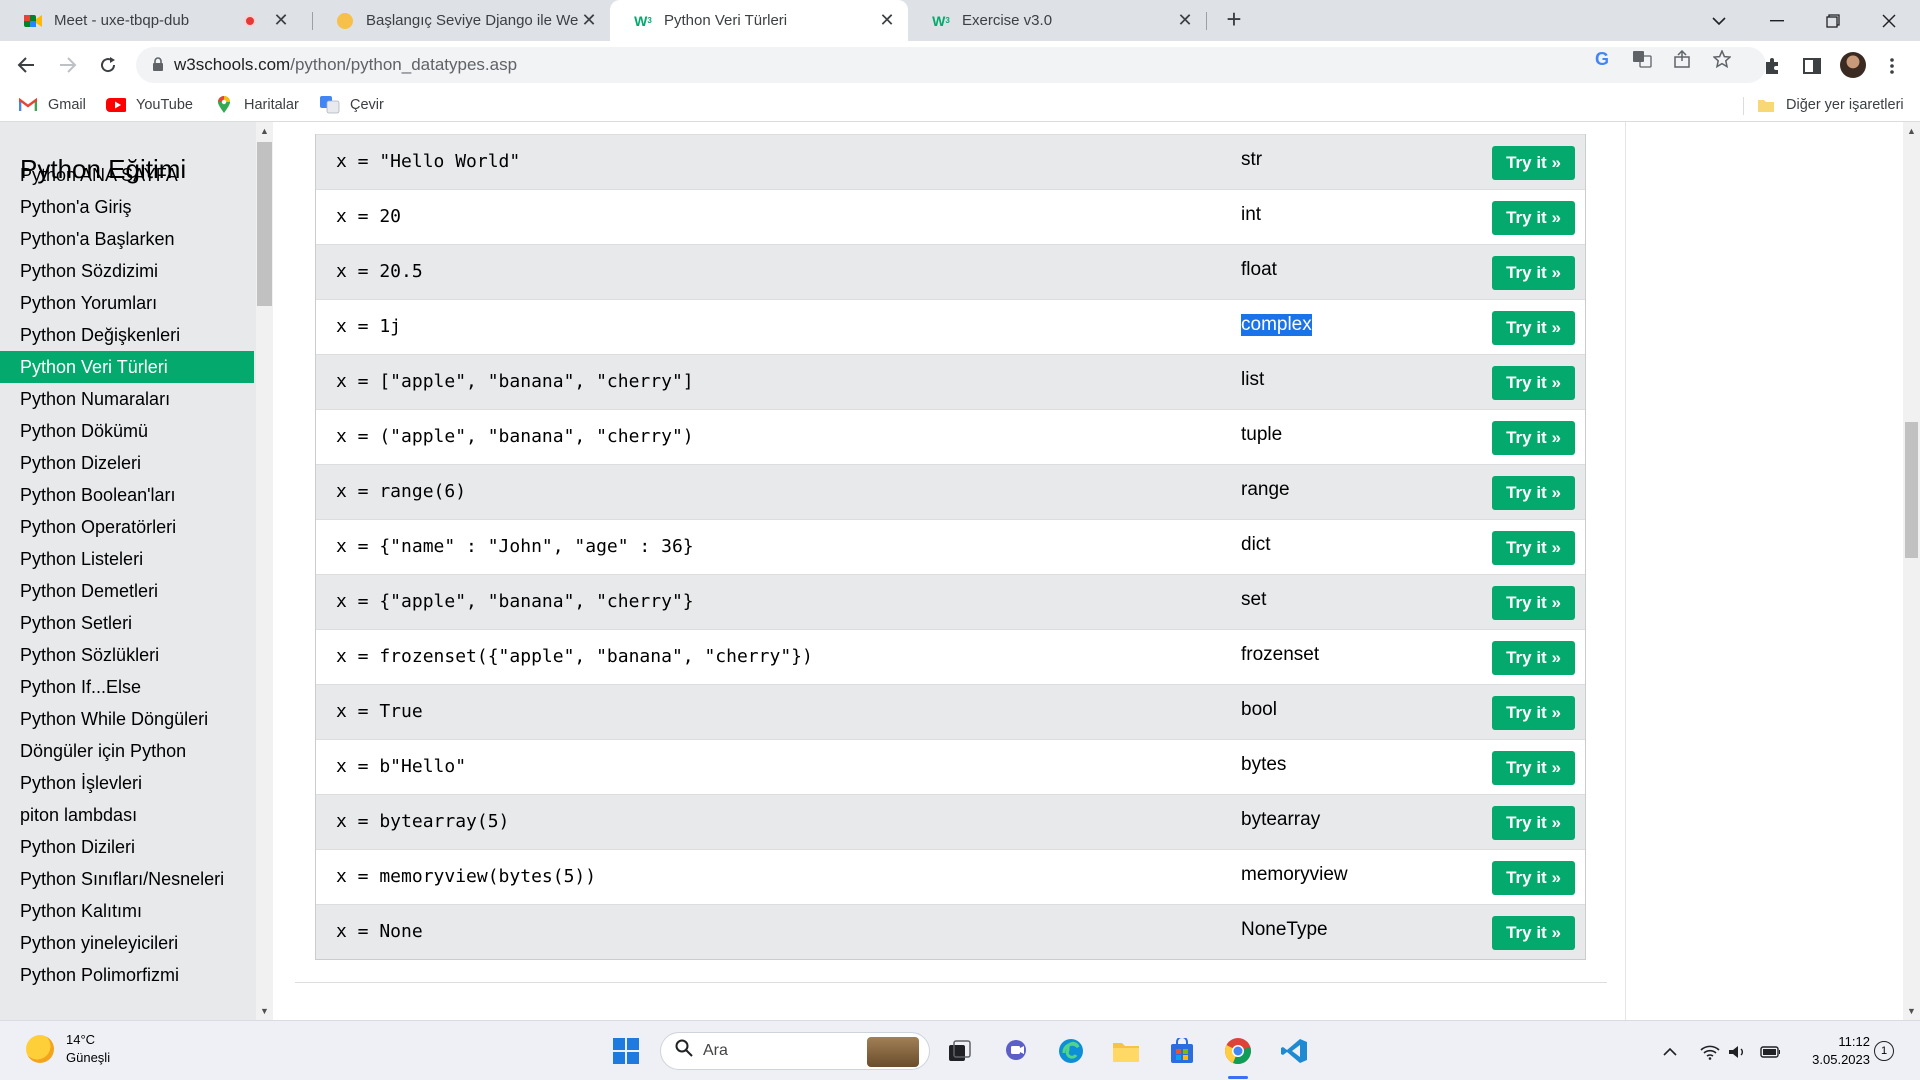 This screenshot has width=1920, height=1080. Describe the element at coordinates (127, 367) in the screenshot. I see `sidebar-item: Python Veri Türleri` at that location.